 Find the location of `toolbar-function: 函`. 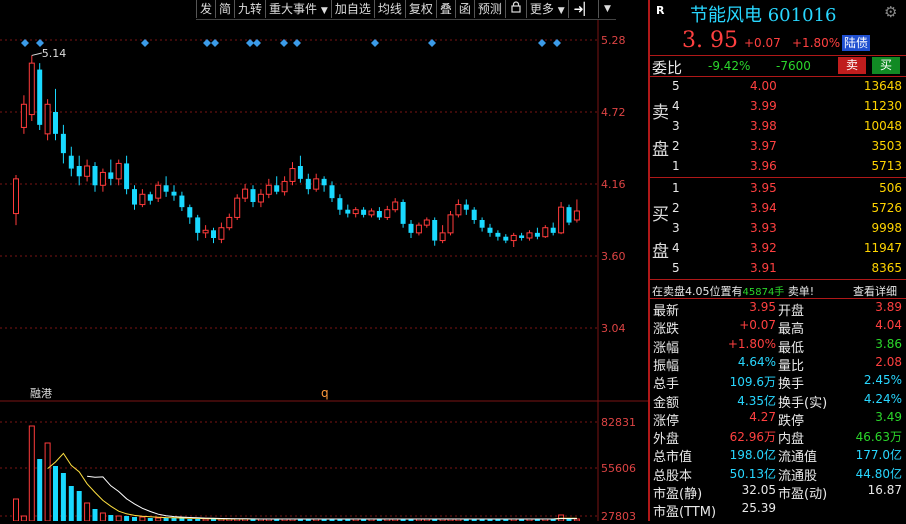

toolbar-function: 函 is located at coordinates (464, 9).